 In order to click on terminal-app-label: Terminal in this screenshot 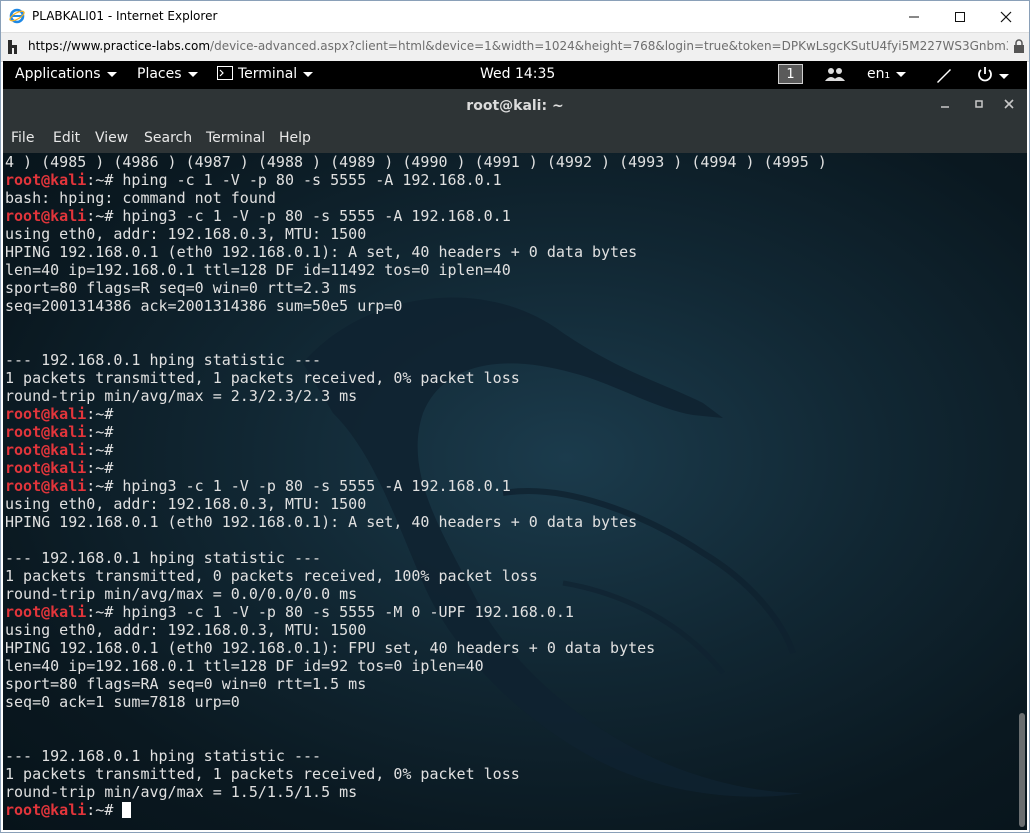, I will do `click(268, 74)`.